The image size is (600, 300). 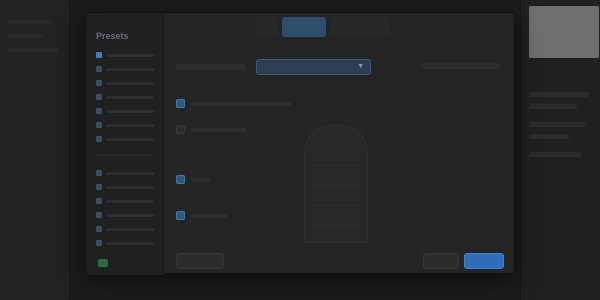 I want to click on sidebar-title: Presets, so click(x=112, y=36).